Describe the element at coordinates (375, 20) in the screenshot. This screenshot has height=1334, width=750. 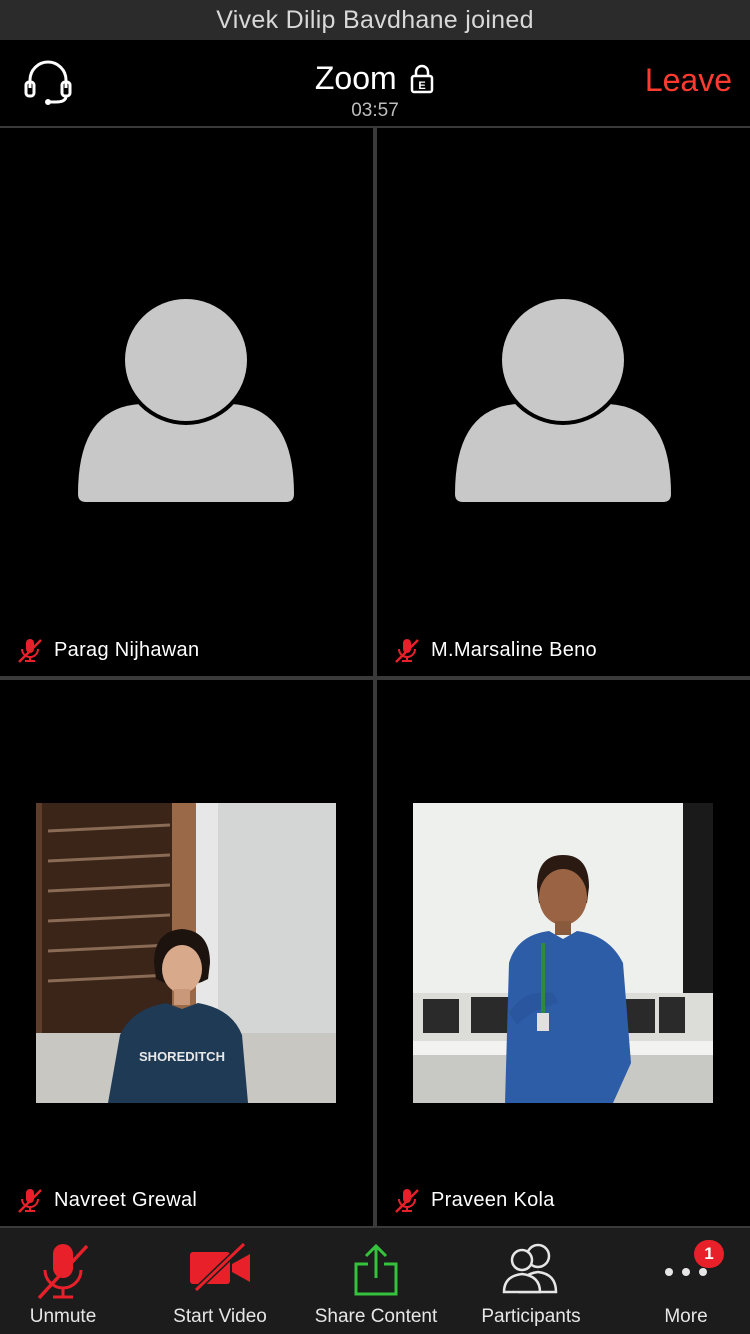
I see `join-notification: Vivek Dilip Bavdhane joined` at that location.